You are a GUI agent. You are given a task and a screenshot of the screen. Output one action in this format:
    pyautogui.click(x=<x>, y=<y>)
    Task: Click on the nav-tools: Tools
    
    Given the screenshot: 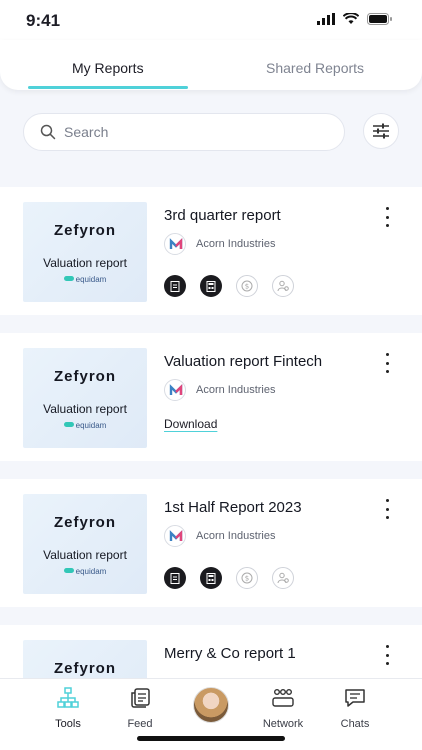 What is the action you would take?
    pyautogui.click(x=68, y=708)
    